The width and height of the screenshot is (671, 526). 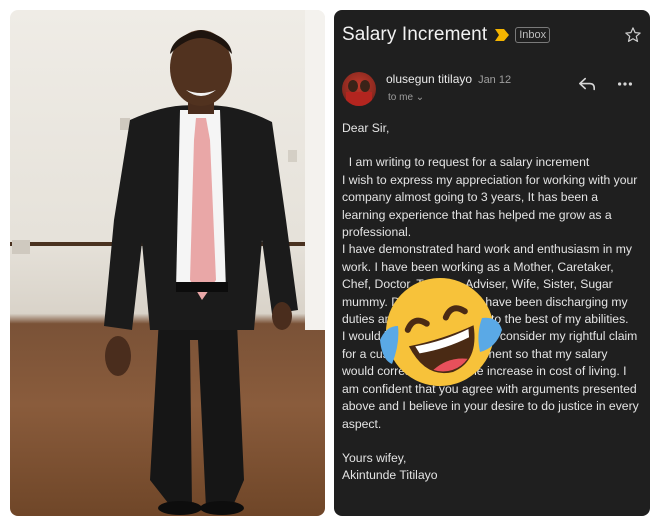 I want to click on trousers, so click(x=197, y=404).